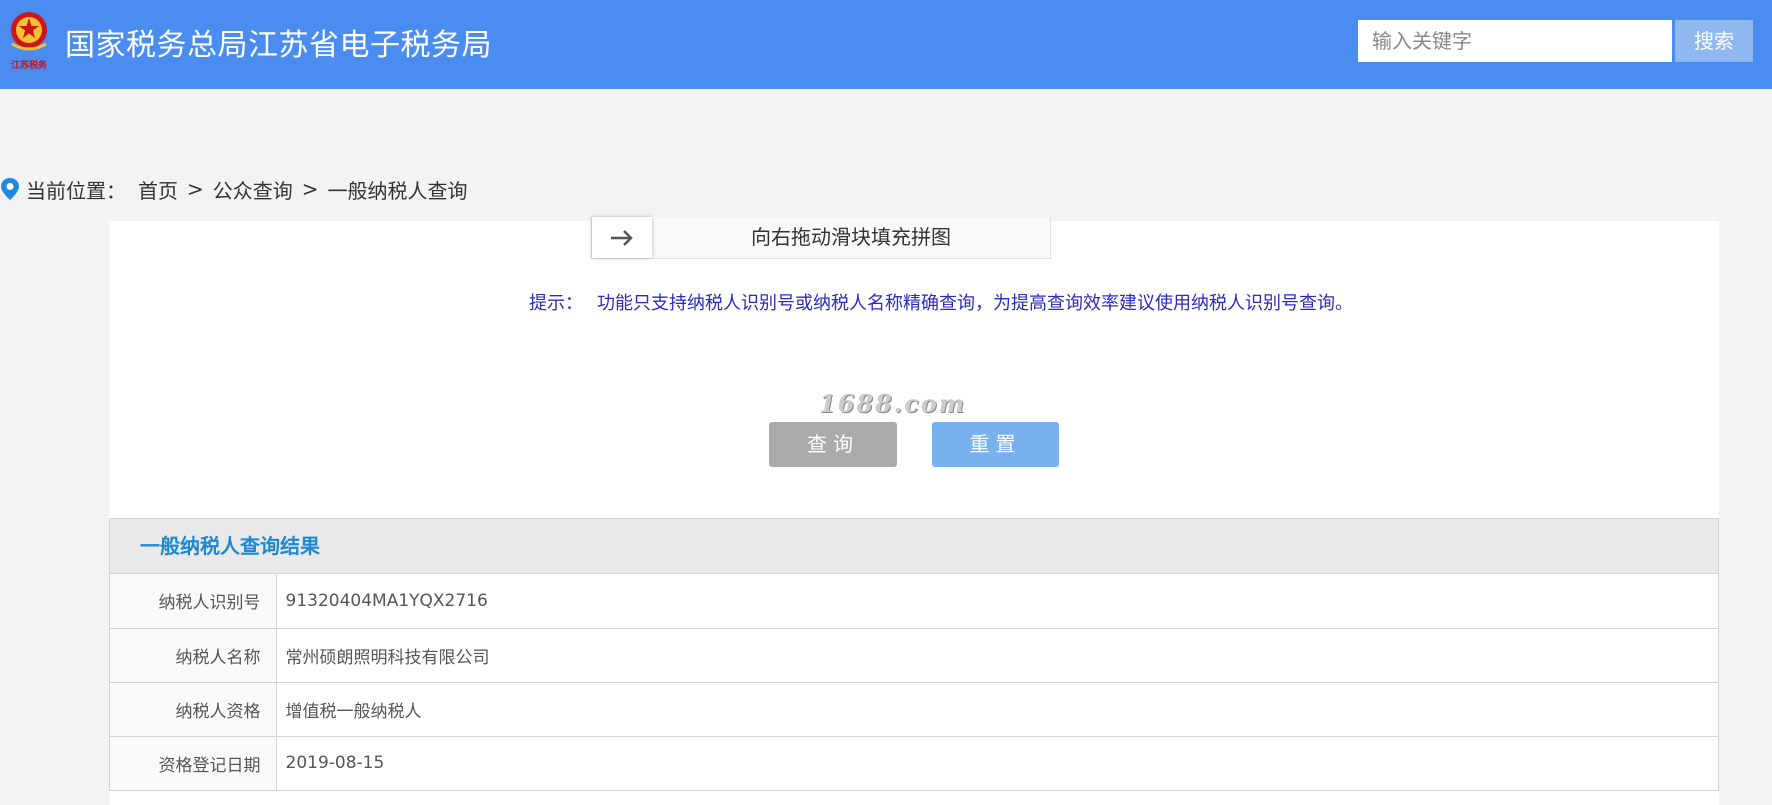  What do you see at coordinates (997, 654) in the screenshot?
I see `row-value: 常州硕朗照明科技有限公司` at bounding box center [997, 654].